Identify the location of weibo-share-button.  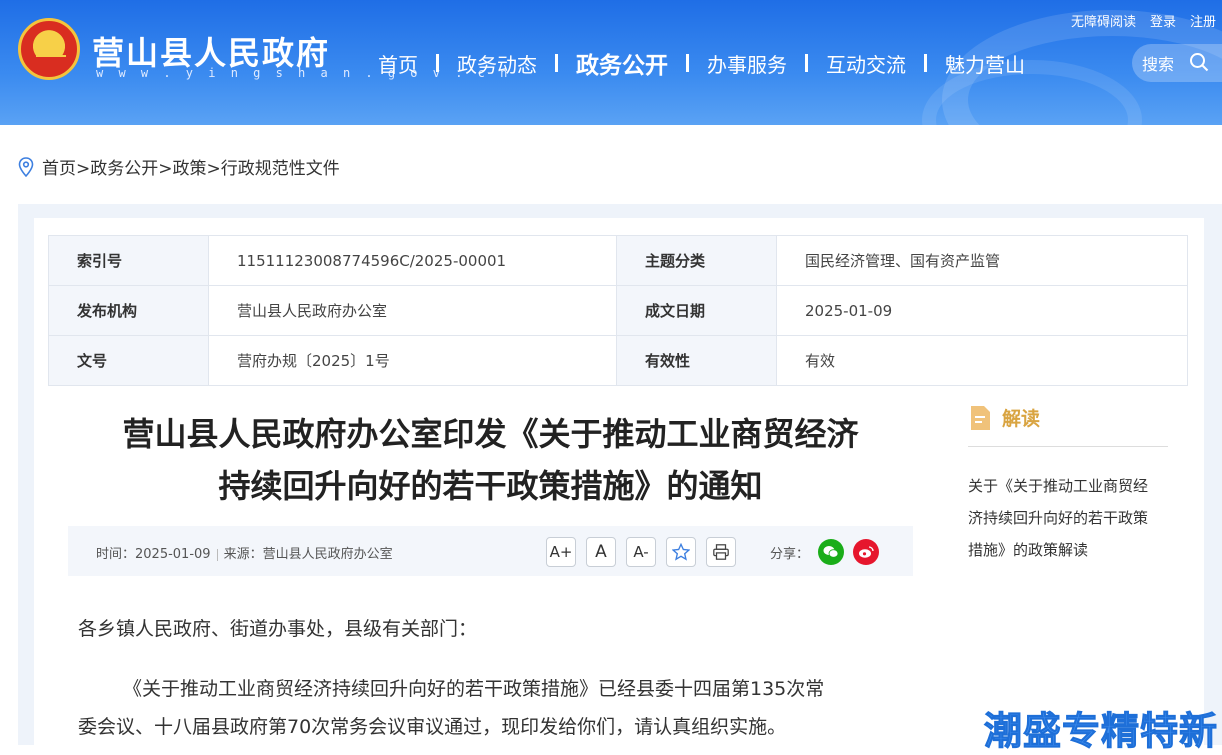
(866, 552).